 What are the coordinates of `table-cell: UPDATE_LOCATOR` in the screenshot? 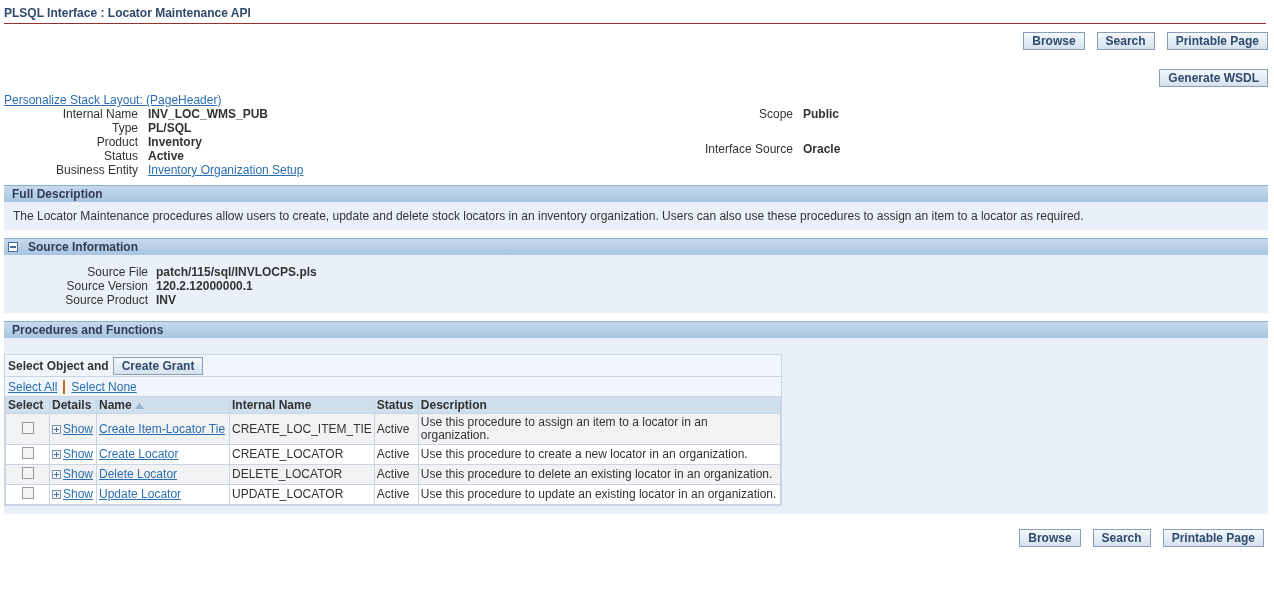 It's located at (288, 494).